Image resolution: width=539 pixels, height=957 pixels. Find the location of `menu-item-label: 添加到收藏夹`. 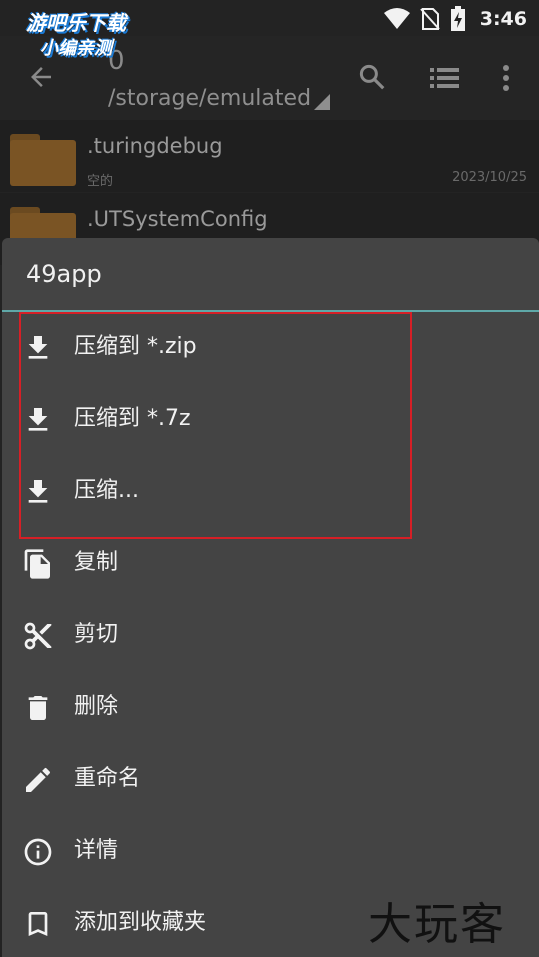

menu-item-label: 添加到收藏夹 is located at coordinates (140, 922).